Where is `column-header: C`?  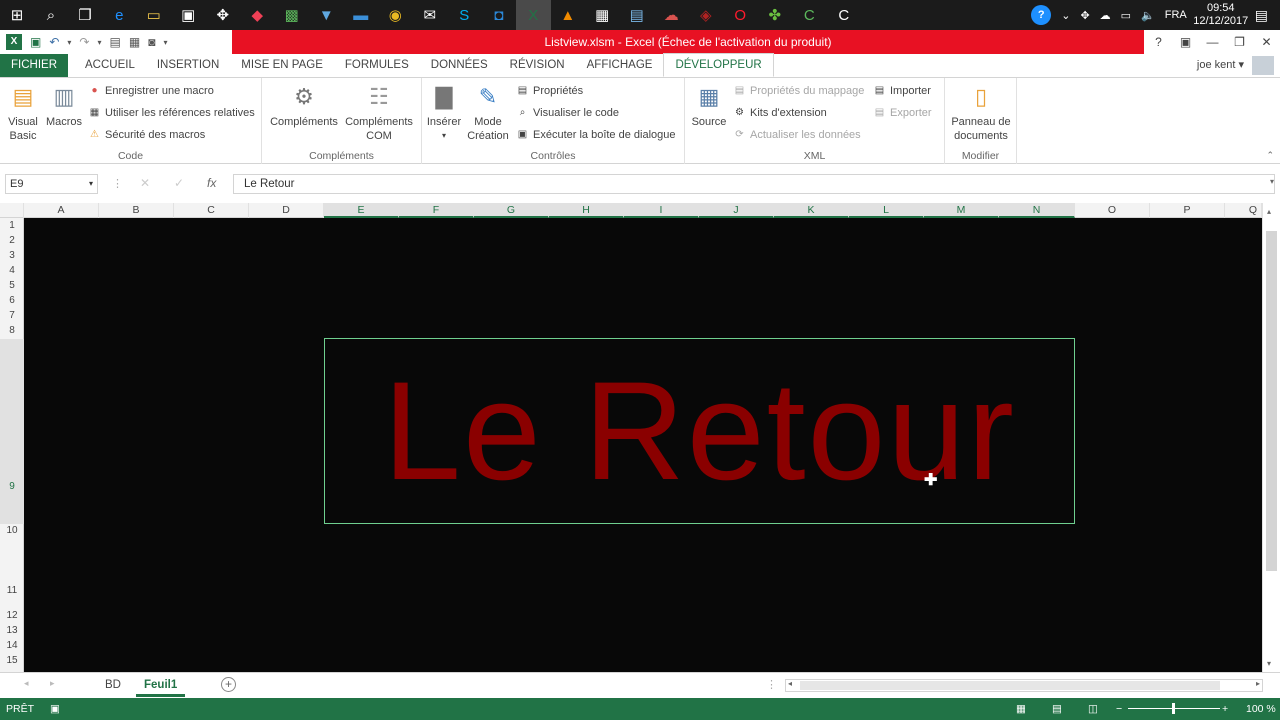
column-header: C is located at coordinates (211, 210).